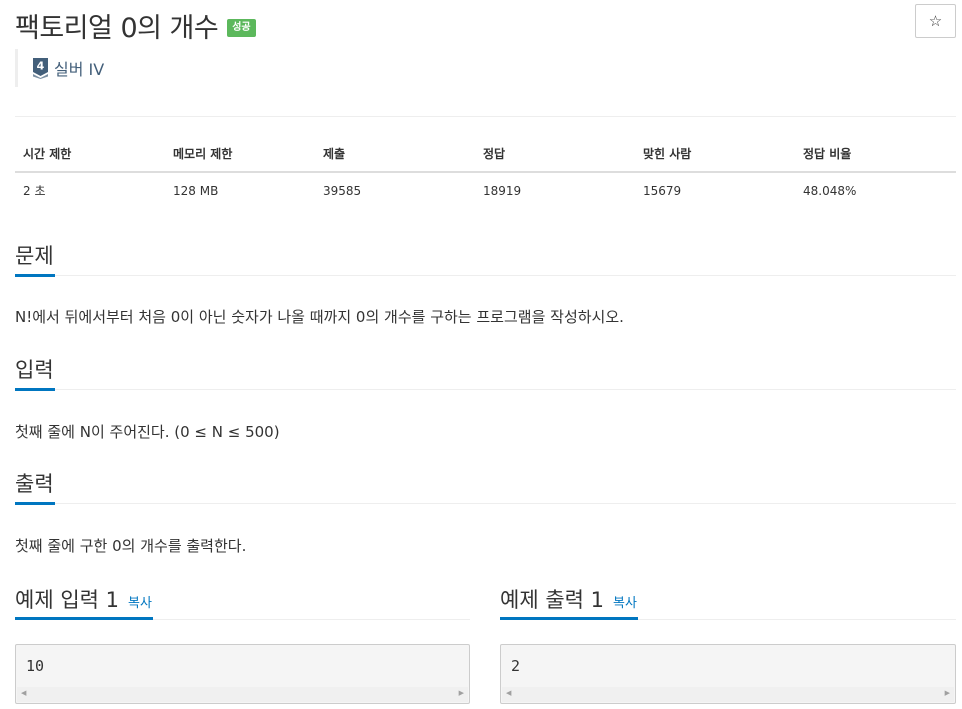  I want to click on problem-header: 팩토리얼 0의 개수 성공, so click(135, 25).